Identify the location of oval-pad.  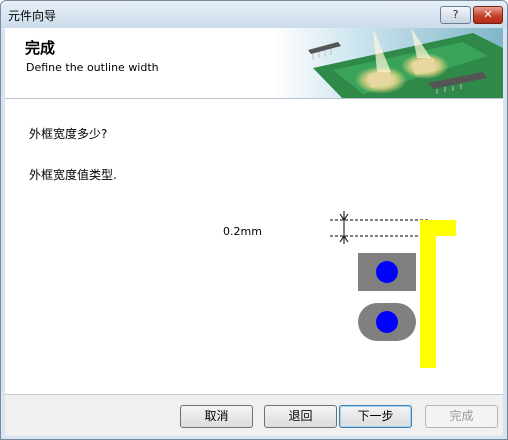
(387, 322).